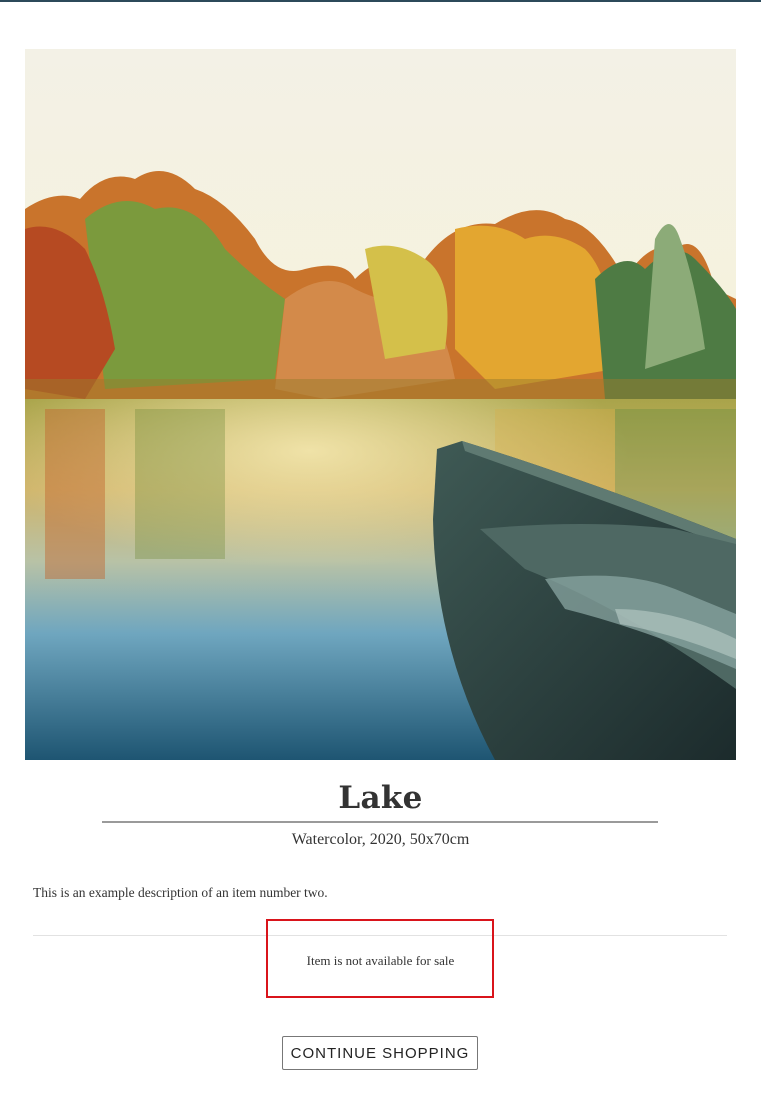 The width and height of the screenshot is (761, 1098). I want to click on availability-status: Item is not available for sale, so click(380, 960).